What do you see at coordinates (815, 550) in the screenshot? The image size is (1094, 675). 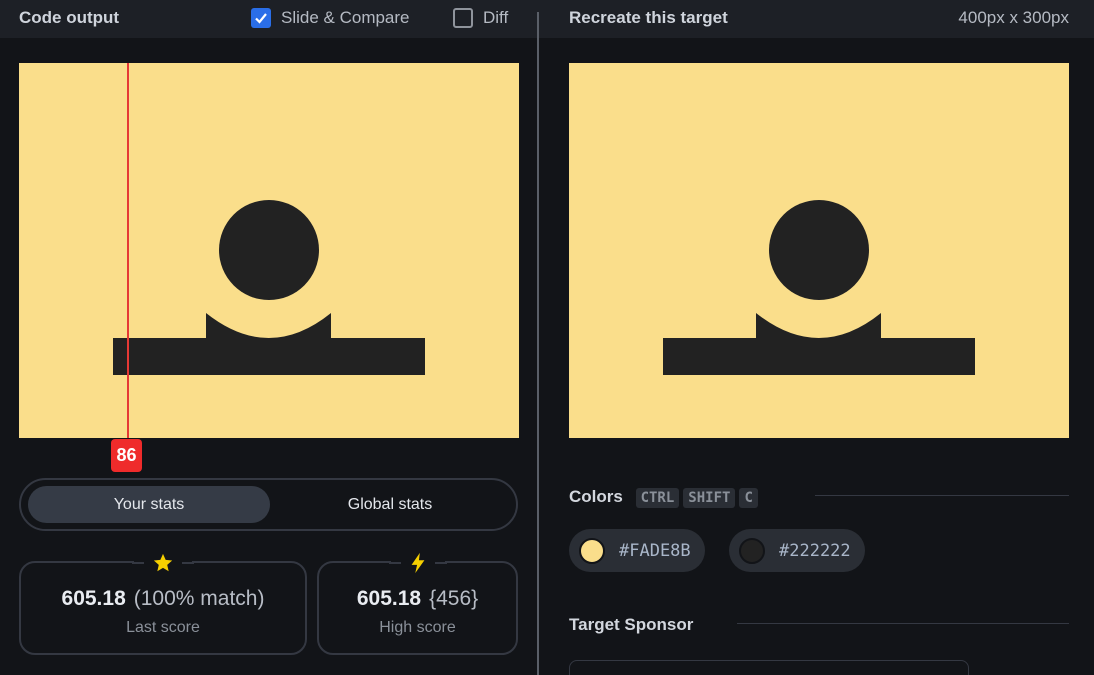 I see `color-hex-label: #222222` at bounding box center [815, 550].